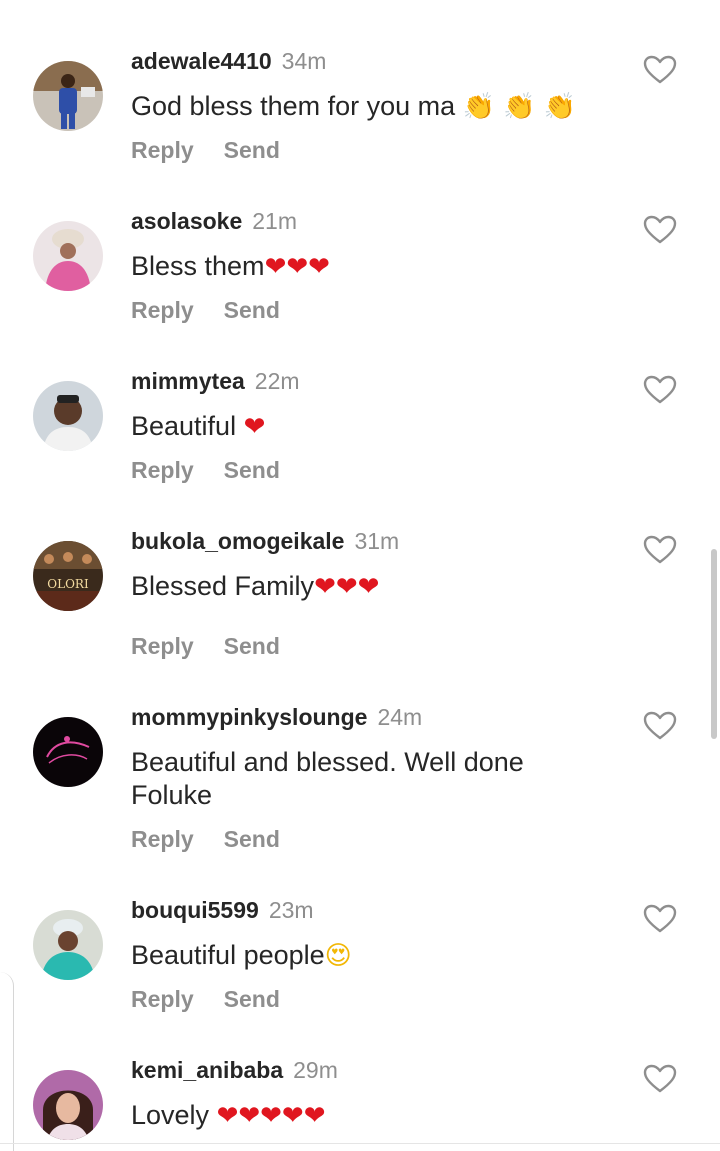 The width and height of the screenshot is (720, 1151). Describe the element at coordinates (237, 541) in the screenshot. I see `username: bukola_omogeikale` at that location.